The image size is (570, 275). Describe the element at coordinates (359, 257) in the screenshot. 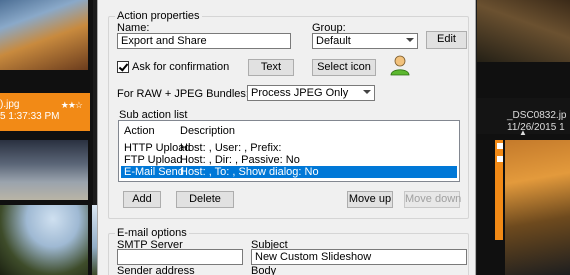

I see `subject-input: New Custom Slideshow` at that location.